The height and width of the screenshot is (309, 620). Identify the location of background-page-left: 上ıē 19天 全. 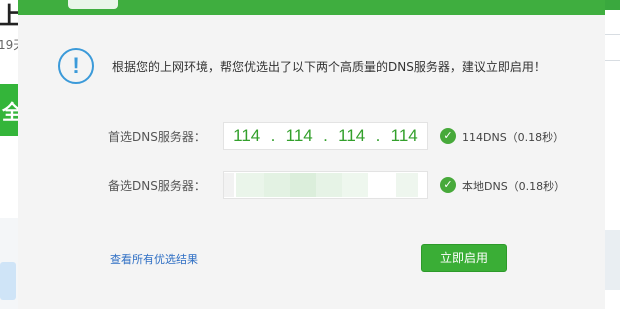
(23, 154).